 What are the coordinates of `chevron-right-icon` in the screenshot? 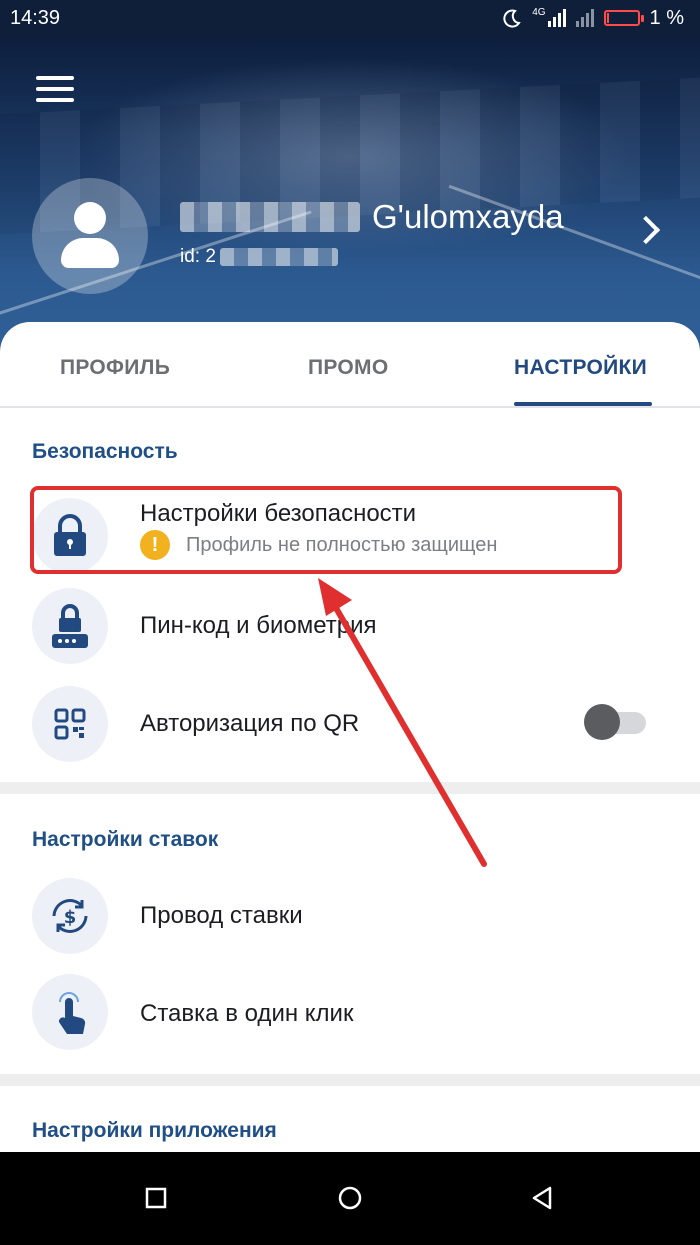 It's located at (646, 230).